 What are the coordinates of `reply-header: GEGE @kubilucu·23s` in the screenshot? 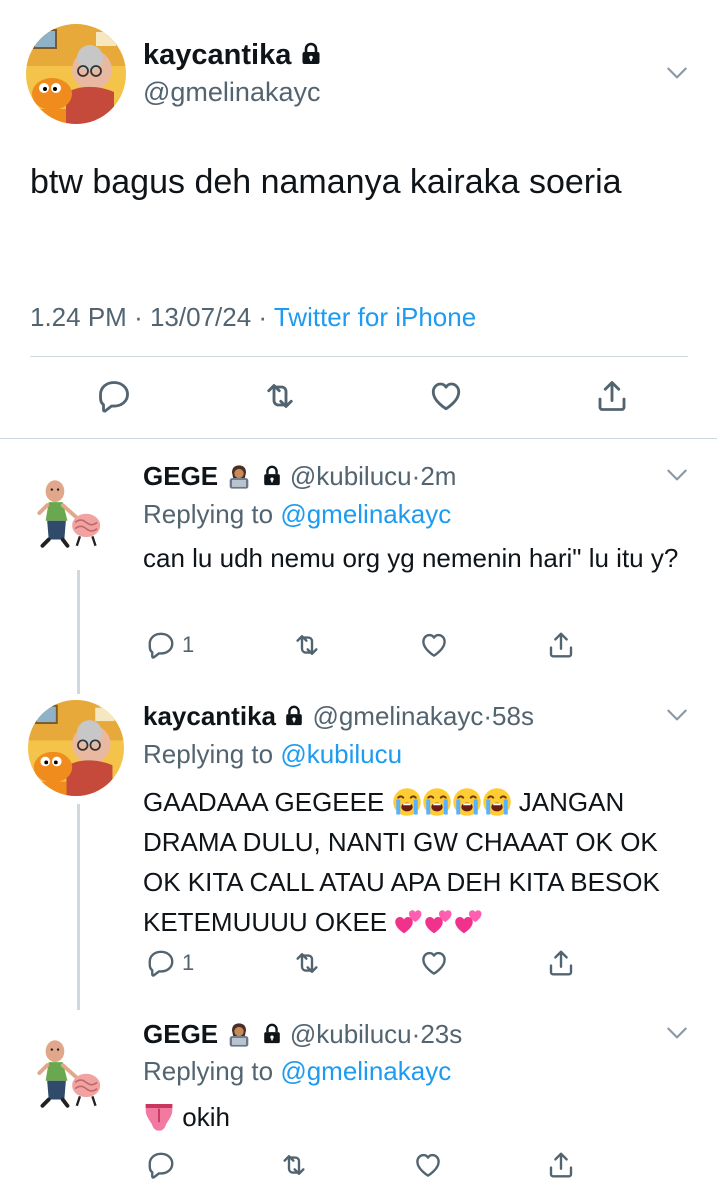 It's located at (302, 1034).